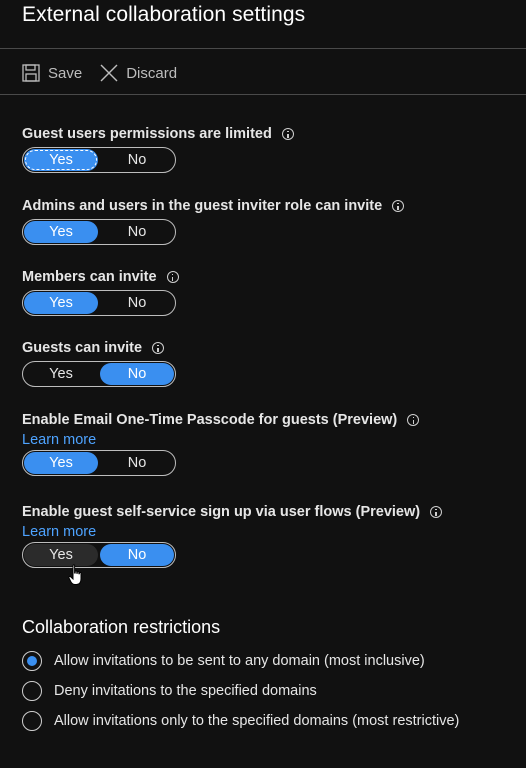  What do you see at coordinates (75, 574) in the screenshot?
I see `hand-cursor-icon` at bounding box center [75, 574].